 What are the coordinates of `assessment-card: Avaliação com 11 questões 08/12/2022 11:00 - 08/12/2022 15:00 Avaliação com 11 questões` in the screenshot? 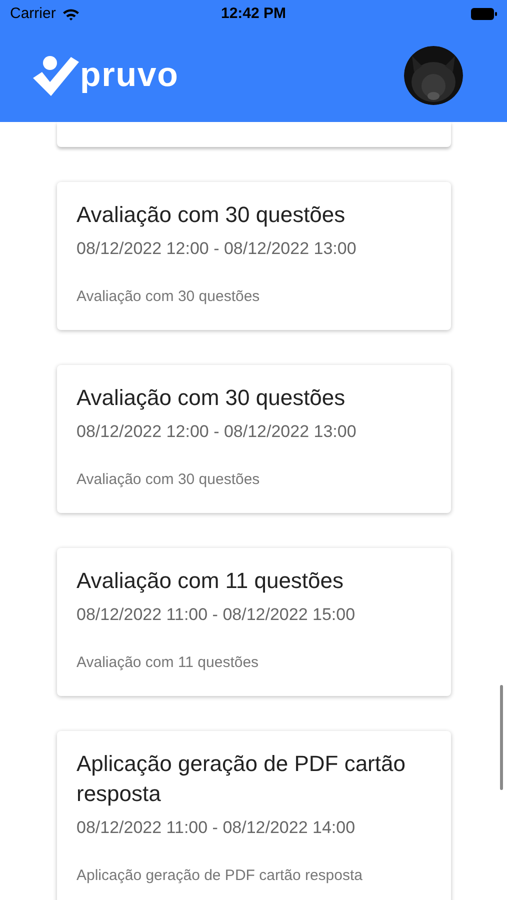 It's located at (253, 622).